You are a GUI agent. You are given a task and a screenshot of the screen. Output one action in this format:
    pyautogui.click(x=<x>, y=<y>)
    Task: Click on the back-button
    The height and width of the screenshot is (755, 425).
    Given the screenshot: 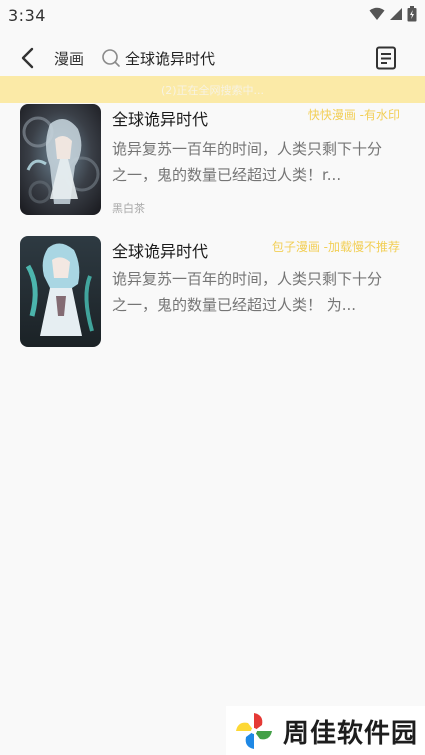 What is the action you would take?
    pyautogui.click(x=27, y=58)
    